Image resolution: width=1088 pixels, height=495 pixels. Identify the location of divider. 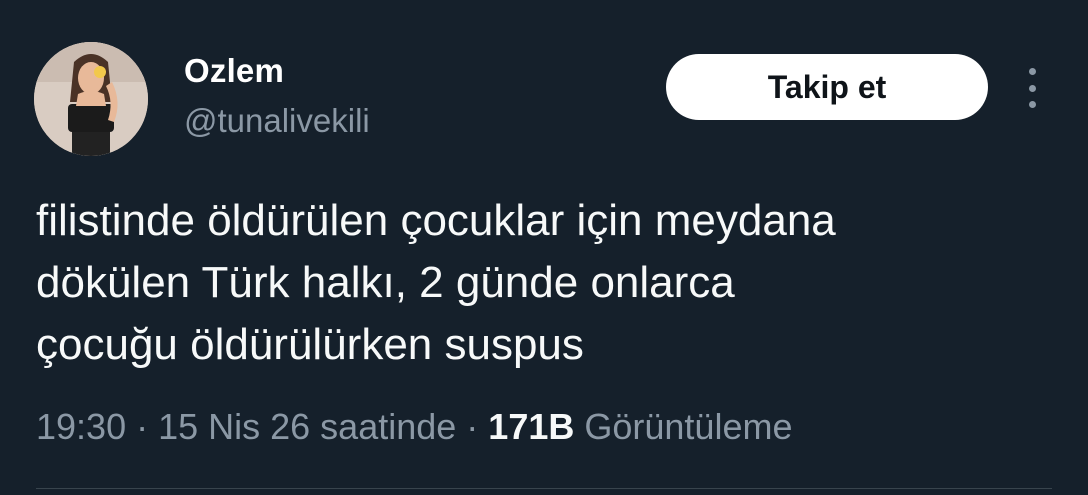
(544, 488).